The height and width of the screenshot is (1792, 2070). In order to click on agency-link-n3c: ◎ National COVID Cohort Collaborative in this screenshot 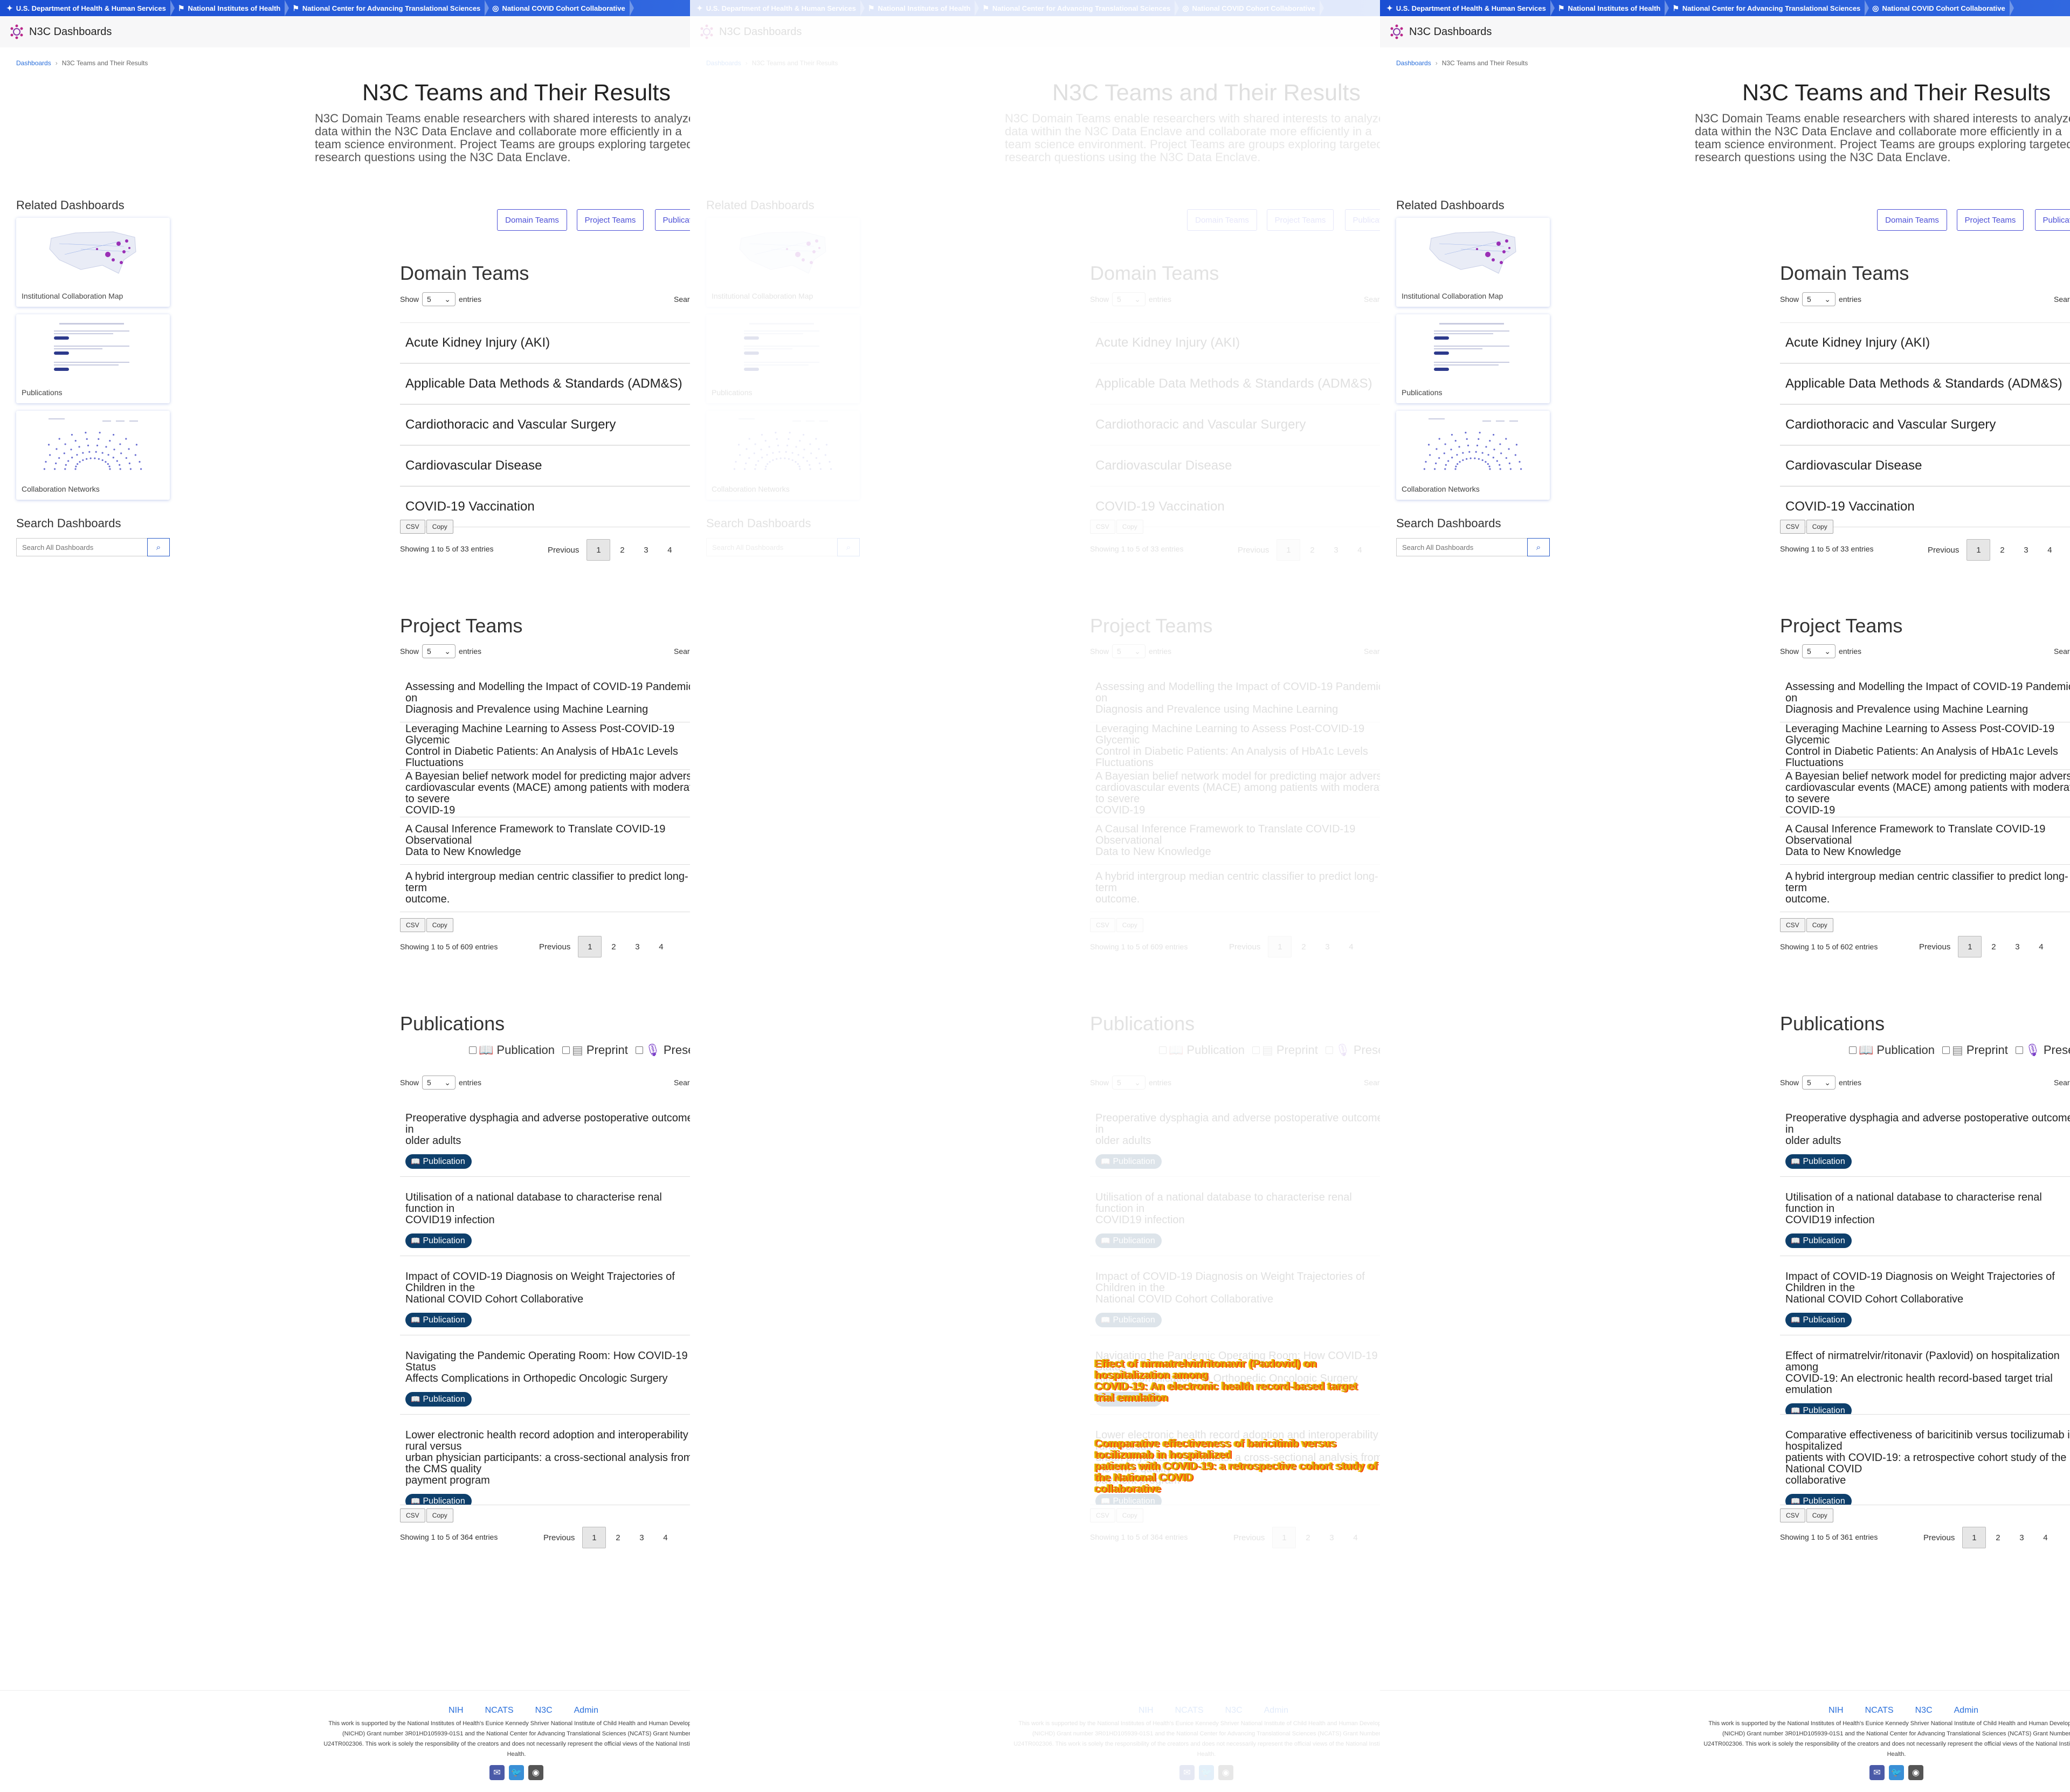, I will do `click(1250, 8)`.